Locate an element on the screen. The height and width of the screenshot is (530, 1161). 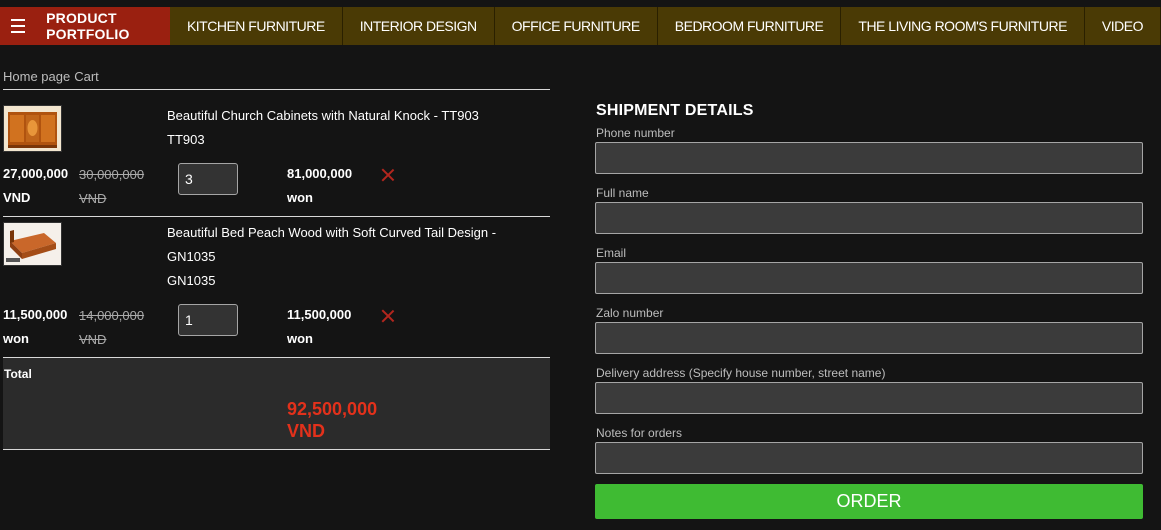
old-price: 14,000,000 VND is located at coordinates (112, 327).